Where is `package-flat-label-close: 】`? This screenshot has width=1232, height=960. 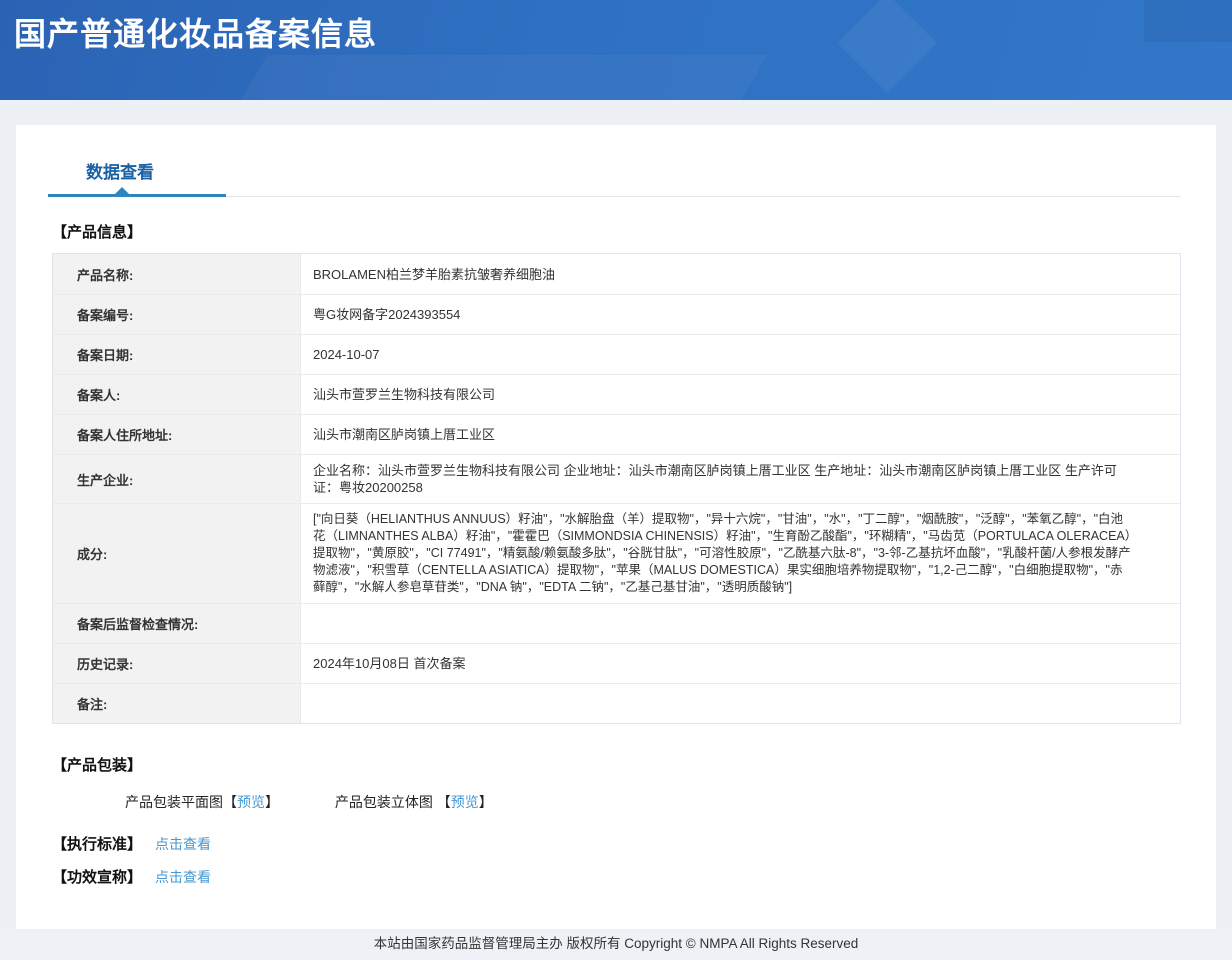
package-flat-label-close: 】 is located at coordinates (272, 802).